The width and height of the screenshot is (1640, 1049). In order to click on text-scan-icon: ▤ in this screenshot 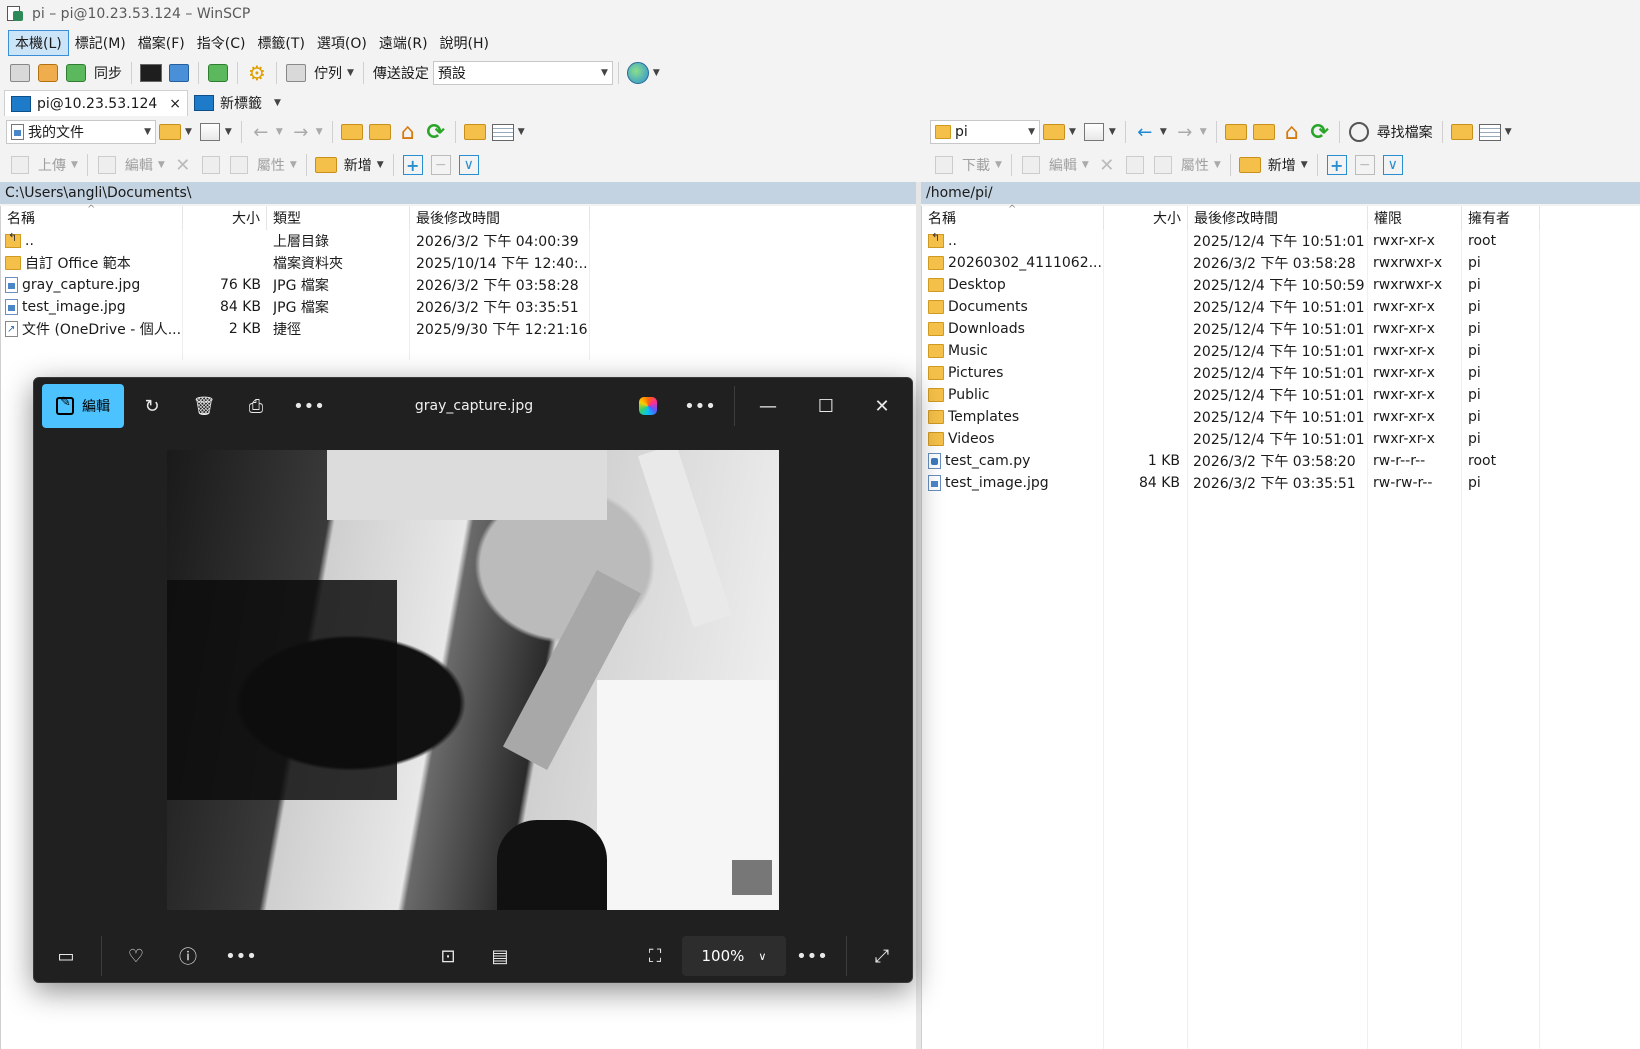, I will do `click(500, 956)`.